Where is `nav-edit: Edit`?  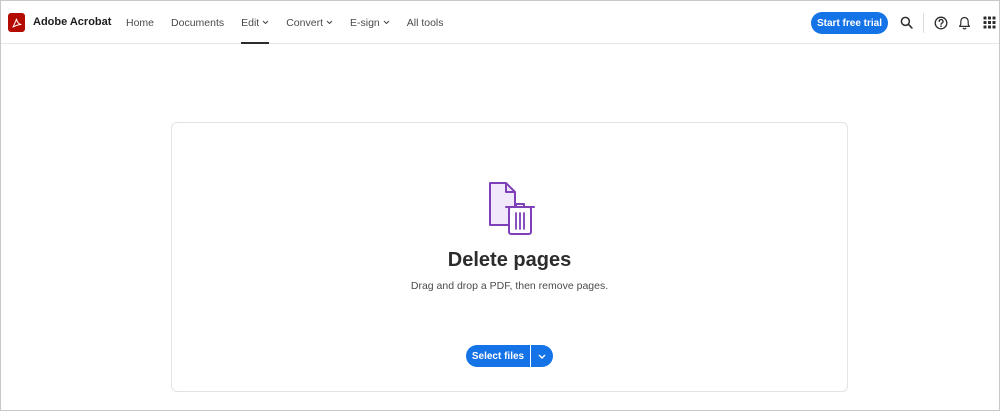 nav-edit: Edit is located at coordinates (255, 22).